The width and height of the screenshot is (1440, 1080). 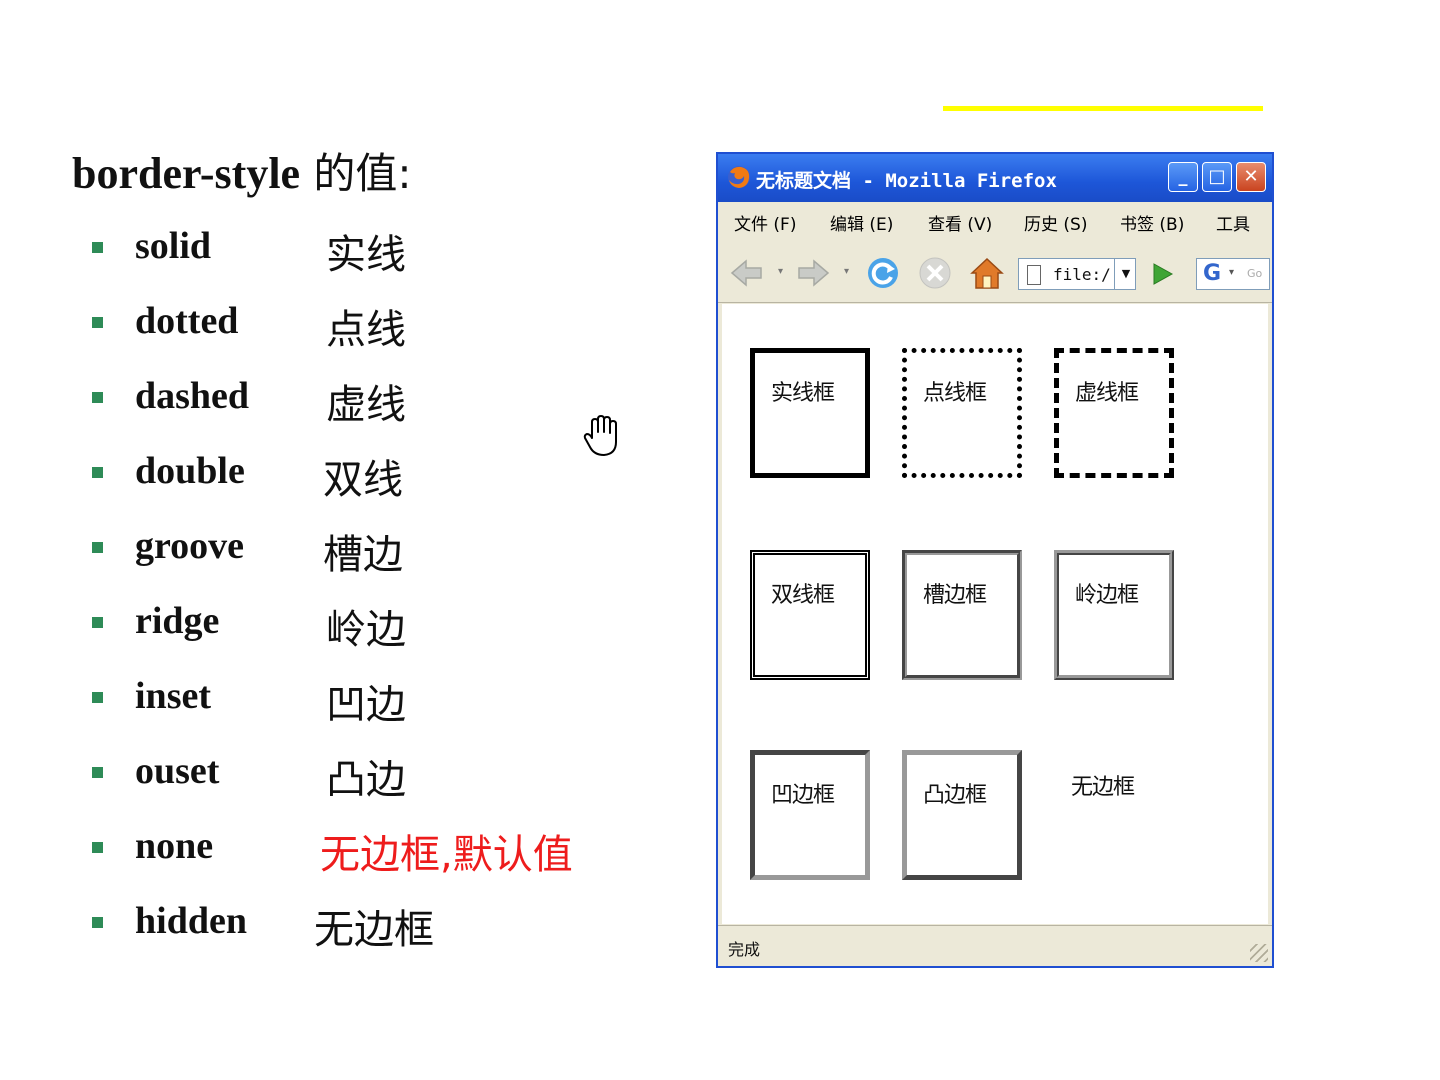 What do you see at coordinates (1233, 222) in the screenshot?
I see `menu-tools: 工具` at bounding box center [1233, 222].